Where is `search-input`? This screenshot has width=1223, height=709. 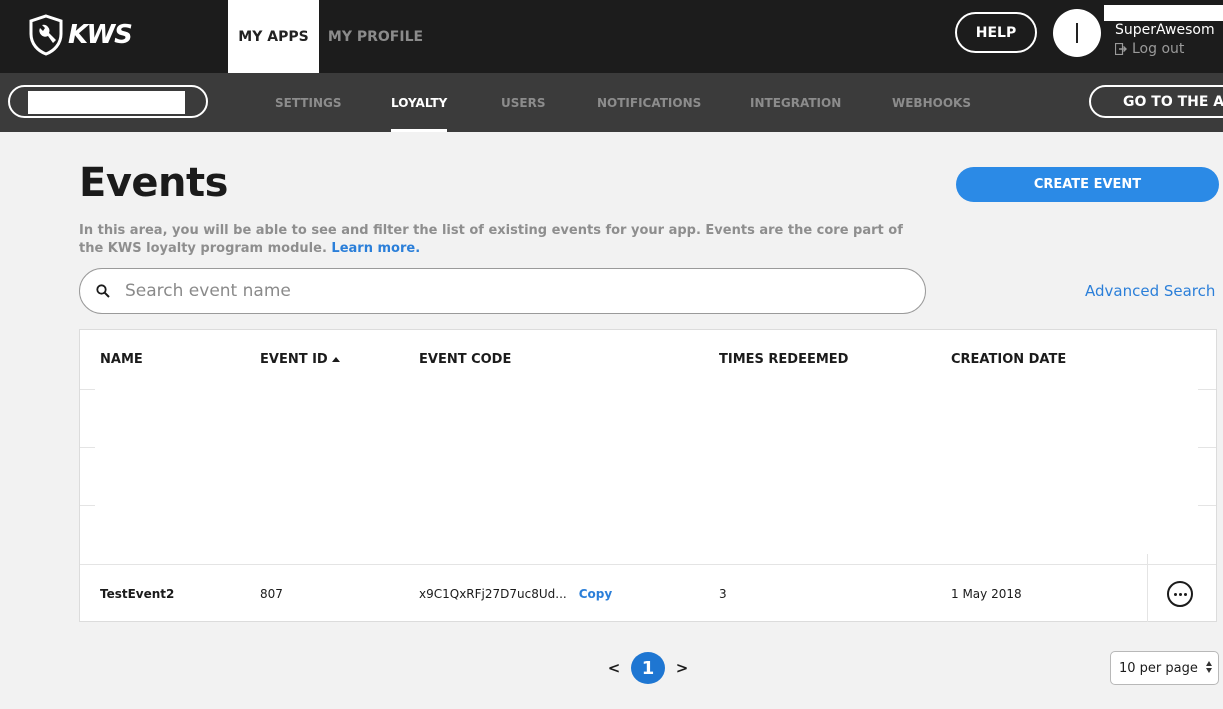
search-input is located at coordinates (505, 291).